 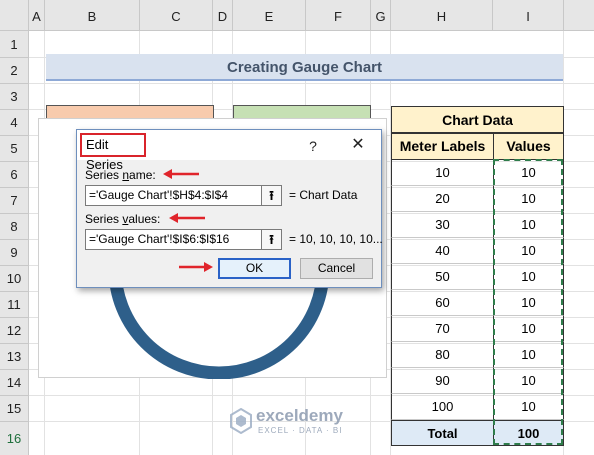 I want to click on meter-label-cell: 10, so click(x=442, y=173).